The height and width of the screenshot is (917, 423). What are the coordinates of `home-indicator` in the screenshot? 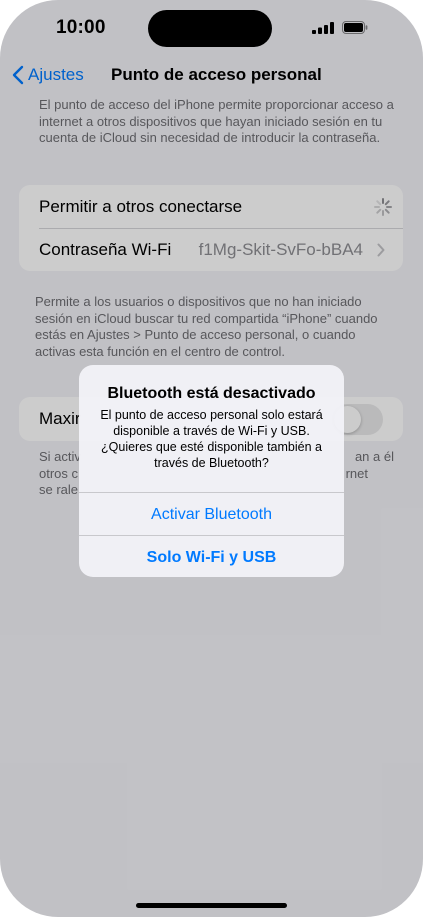 It's located at (211, 905).